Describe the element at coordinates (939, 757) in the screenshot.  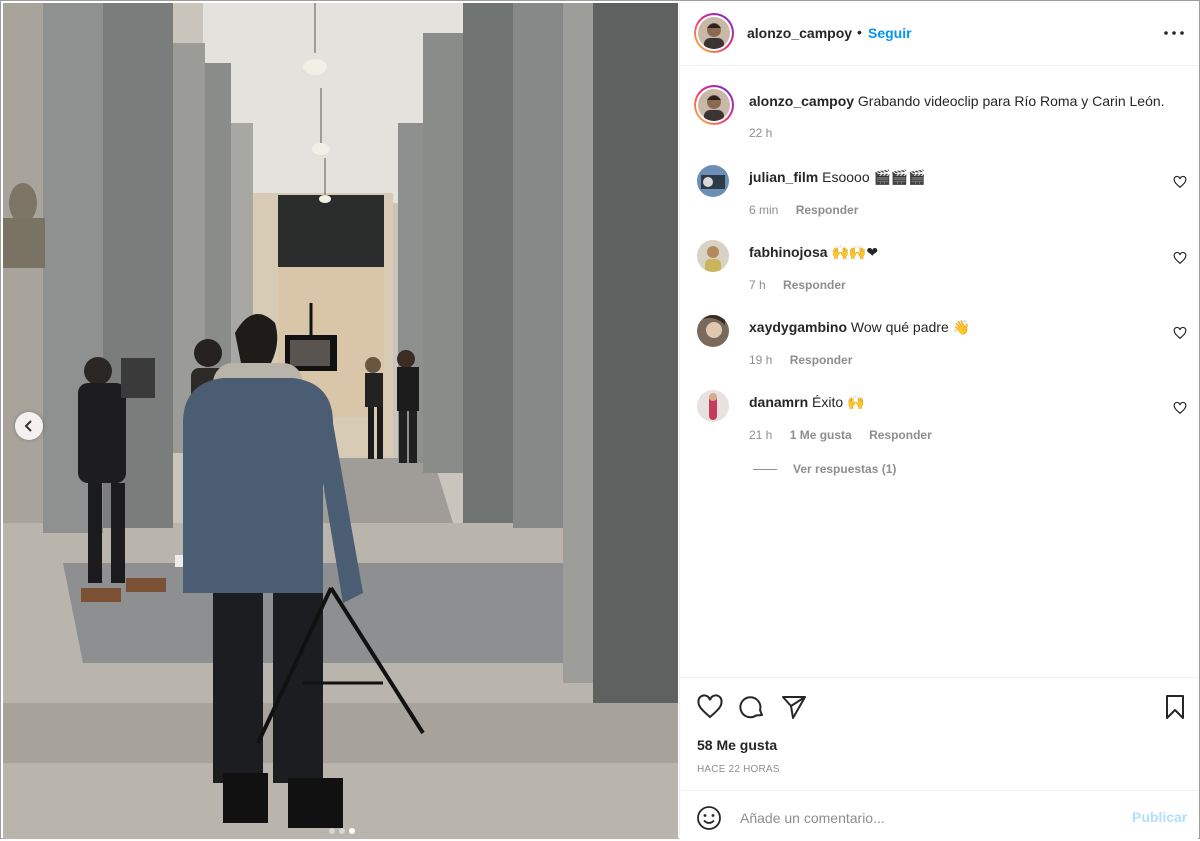
I see `post-actions: 58 Me gusta HACE 22 HORAS Publicar` at that location.